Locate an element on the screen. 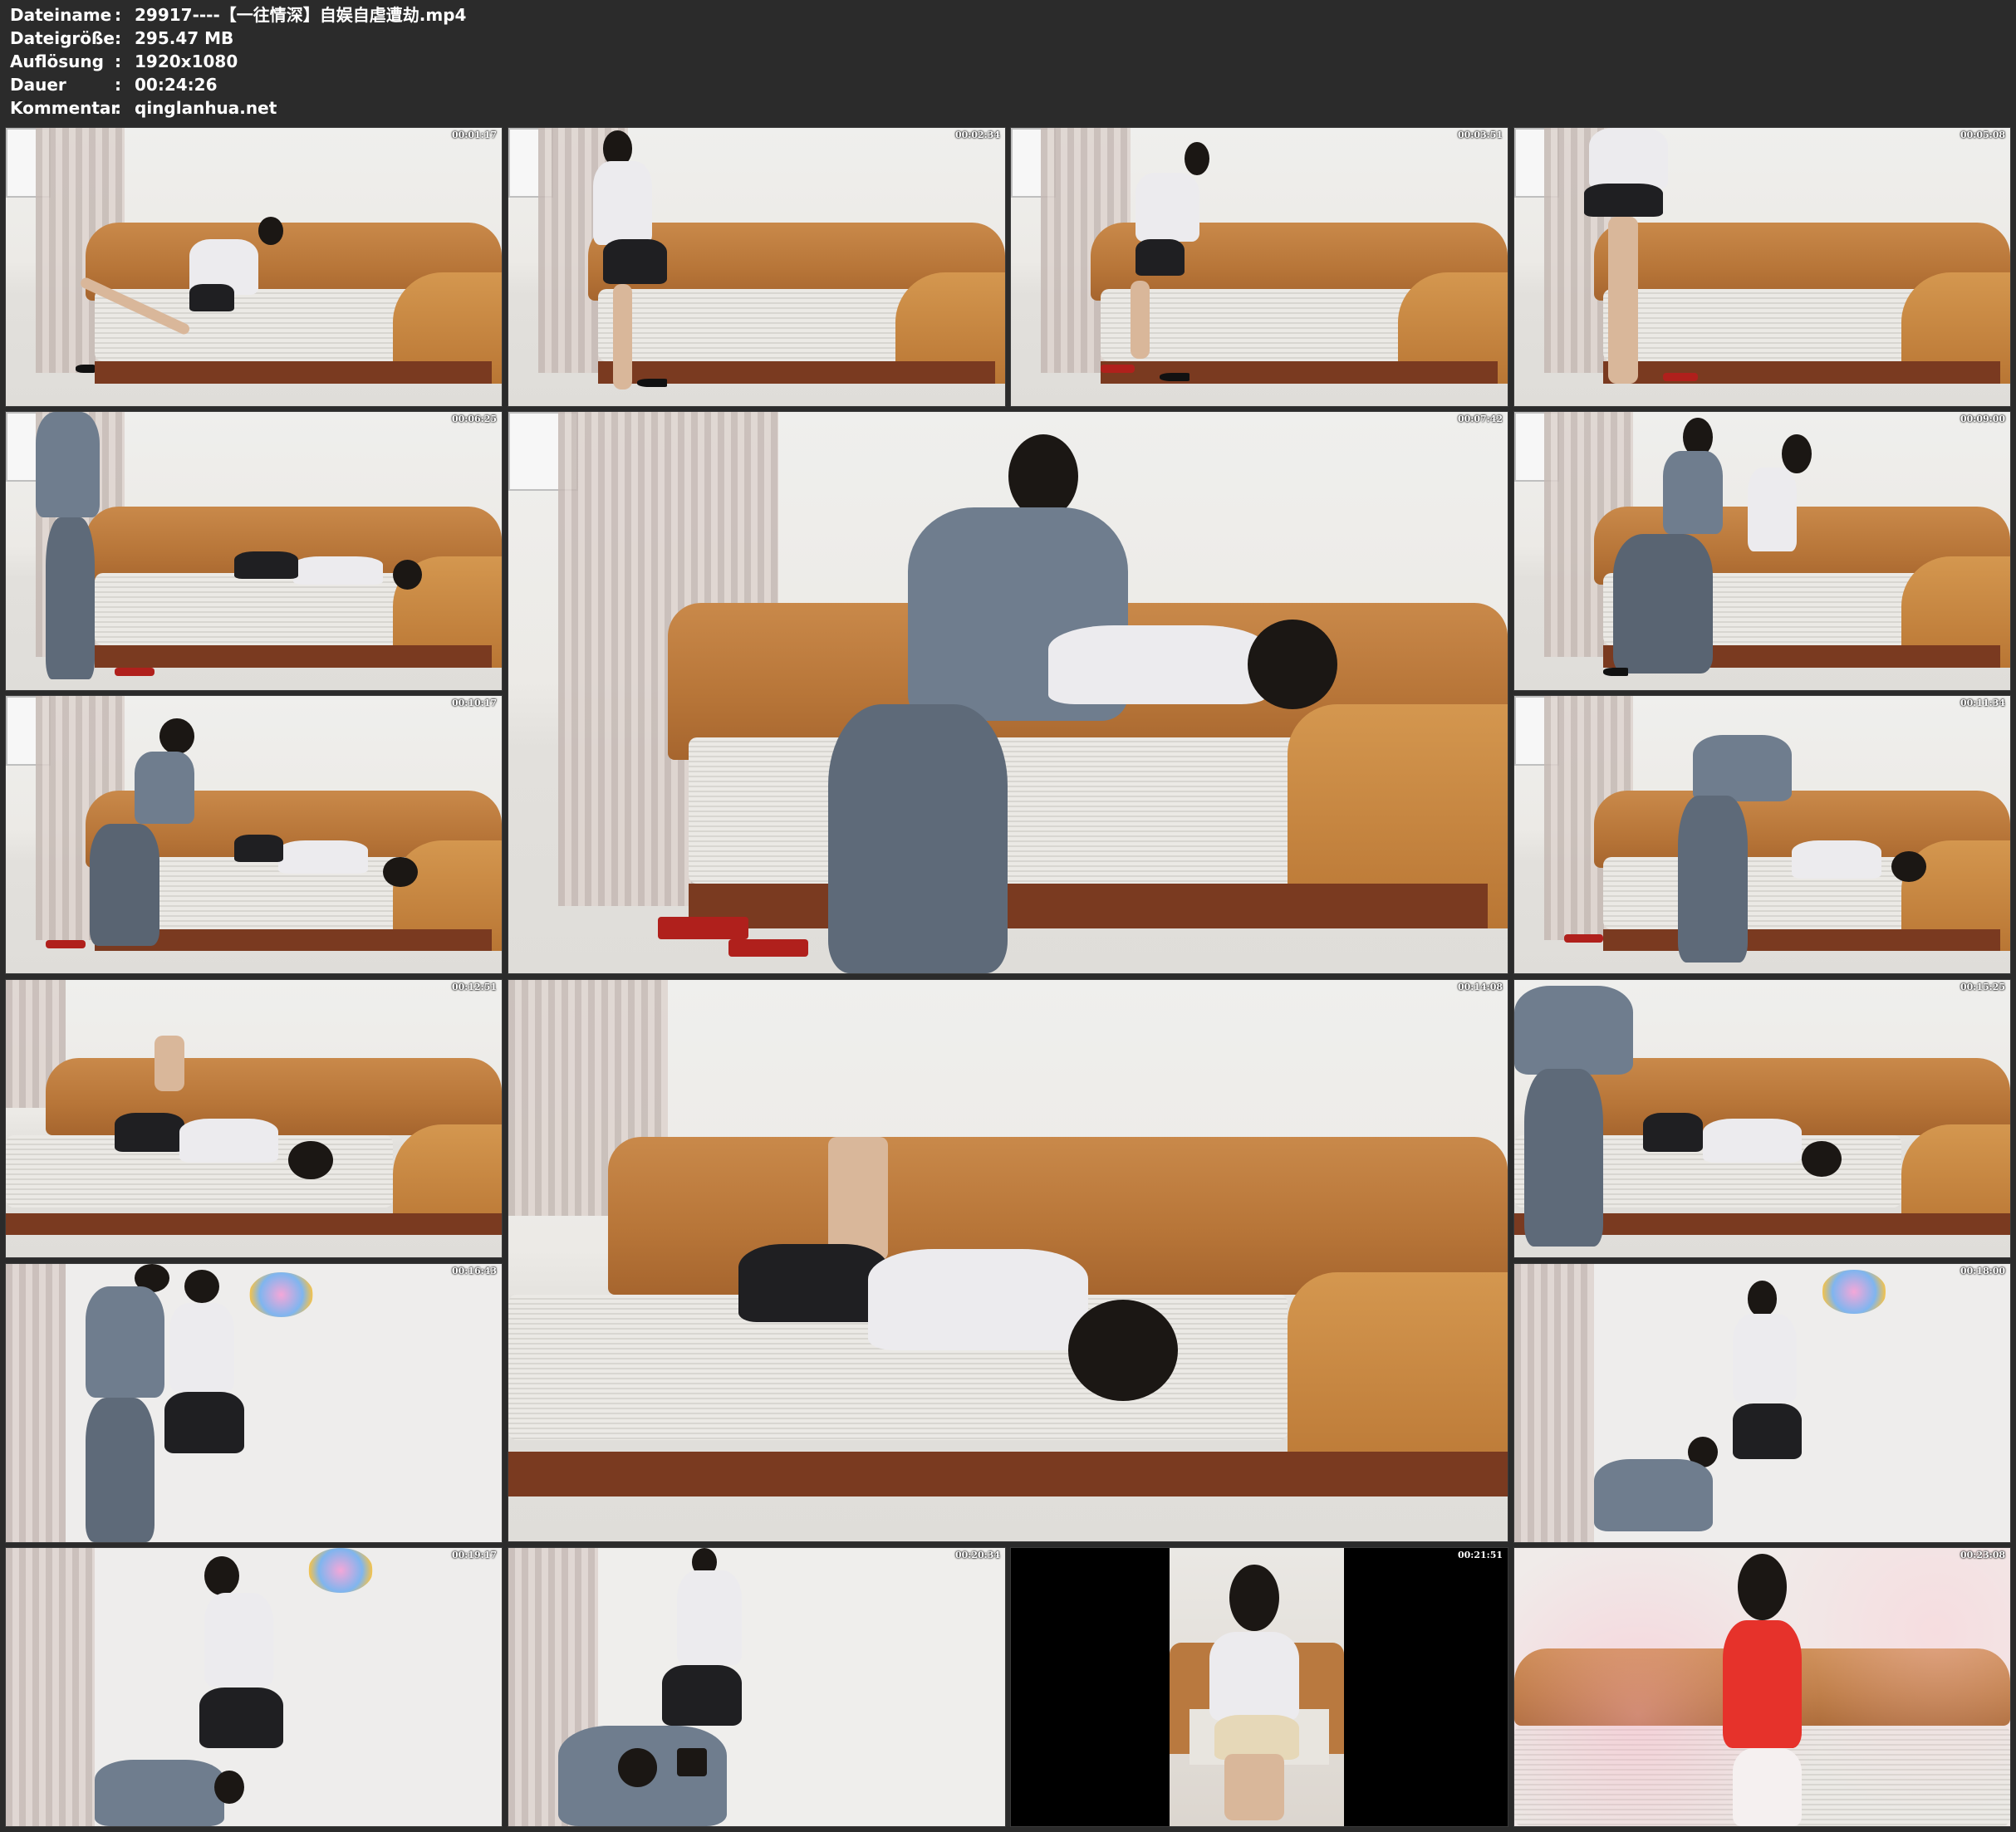 The image size is (2016, 1832). file-info-row-resolution: Auflösung : 1920x1080 is located at coordinates (384, 62).